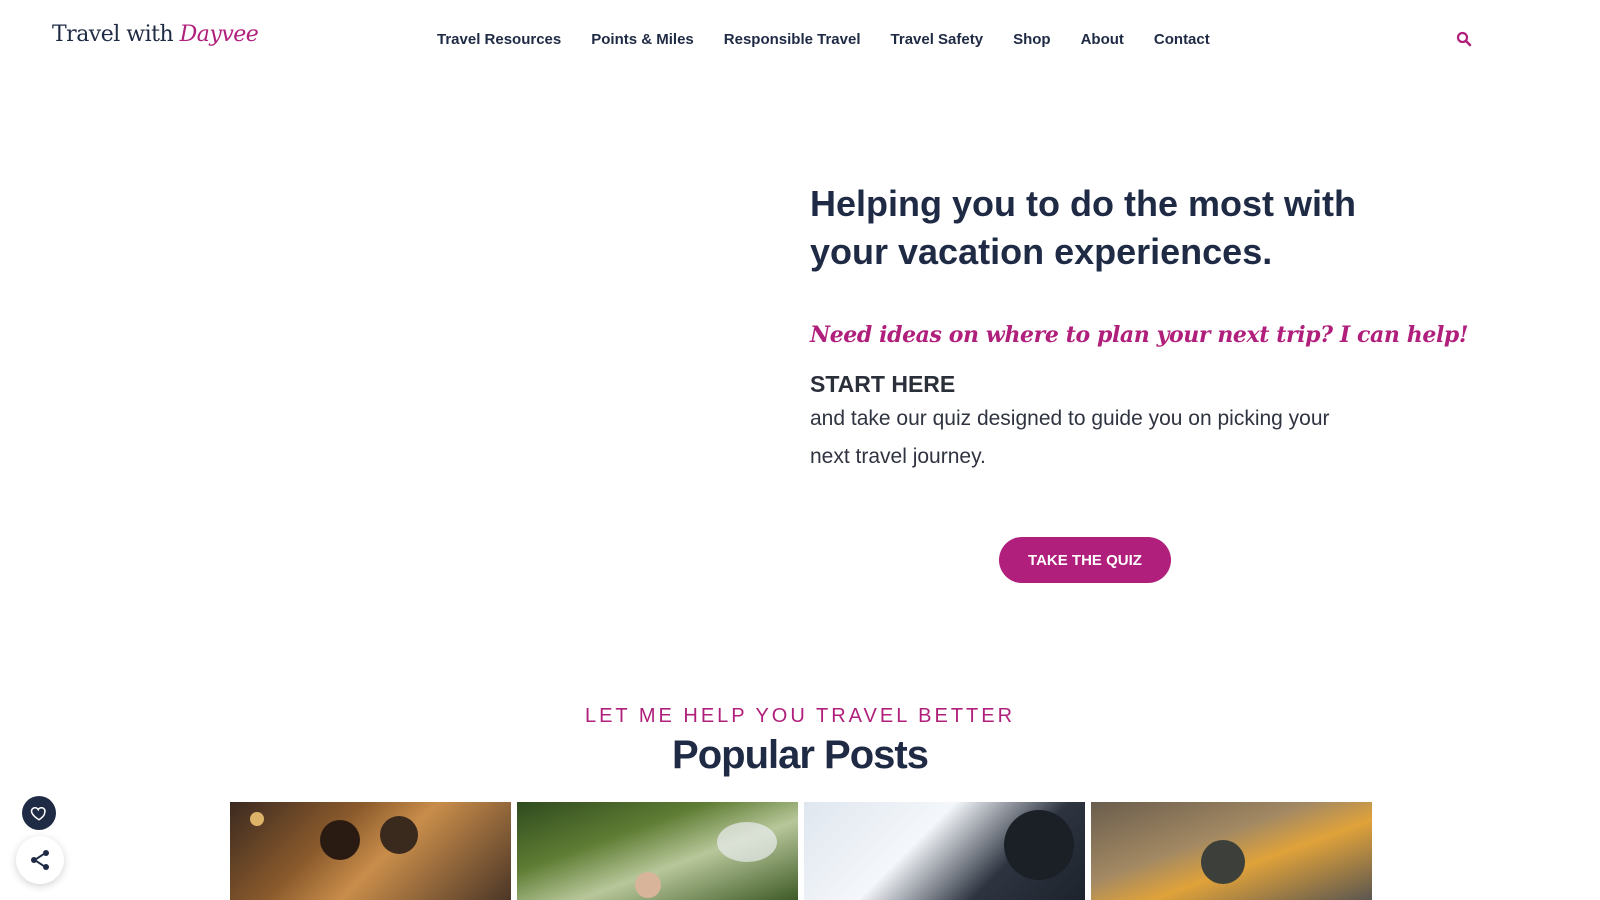  Describe the element at coordinates (944, 851) in the screenshot. I see `post-card-computer` at that location.